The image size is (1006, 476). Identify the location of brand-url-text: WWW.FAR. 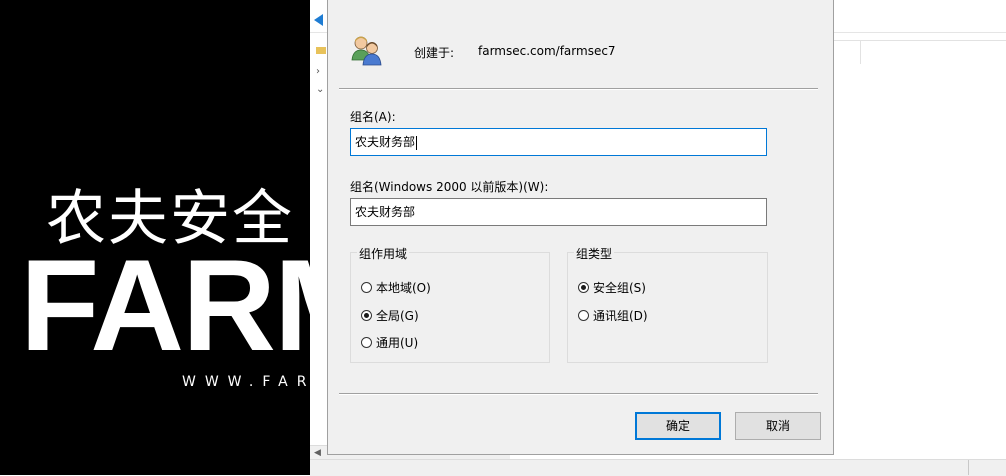
(246, 382).